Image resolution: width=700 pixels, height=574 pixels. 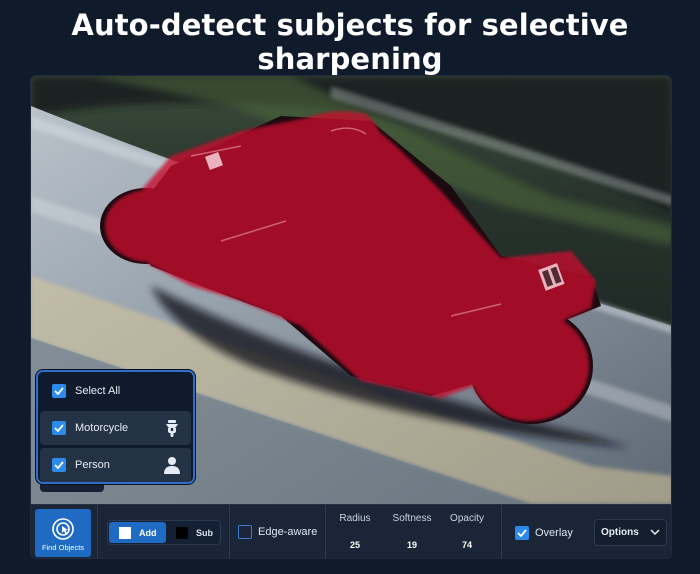 What do you see at coordinates (412, 545) in the screenshot?
I see `softness-value: 19` at bounding box center [412, 545].